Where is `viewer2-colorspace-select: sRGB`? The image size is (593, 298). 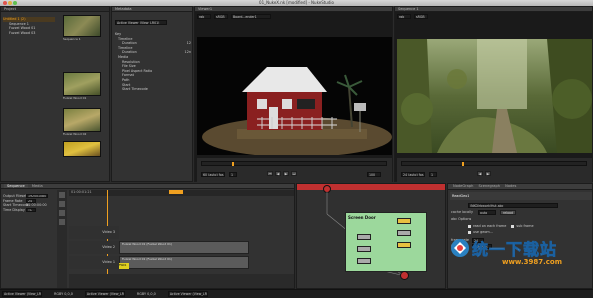
viewer2-colorspace-select: sRGB is located at coordinates (421, 16).